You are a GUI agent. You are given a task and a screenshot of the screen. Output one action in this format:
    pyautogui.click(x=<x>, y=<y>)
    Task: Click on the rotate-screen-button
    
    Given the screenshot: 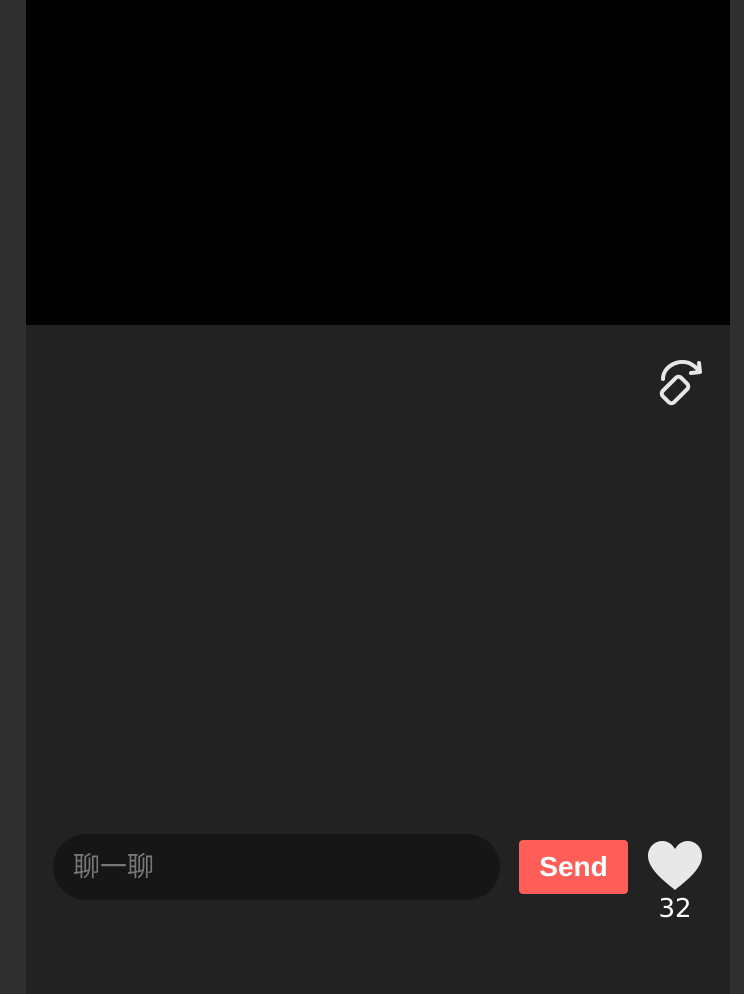 What is the action you would take?
    pyautogui.click(x=680, y=382)
    